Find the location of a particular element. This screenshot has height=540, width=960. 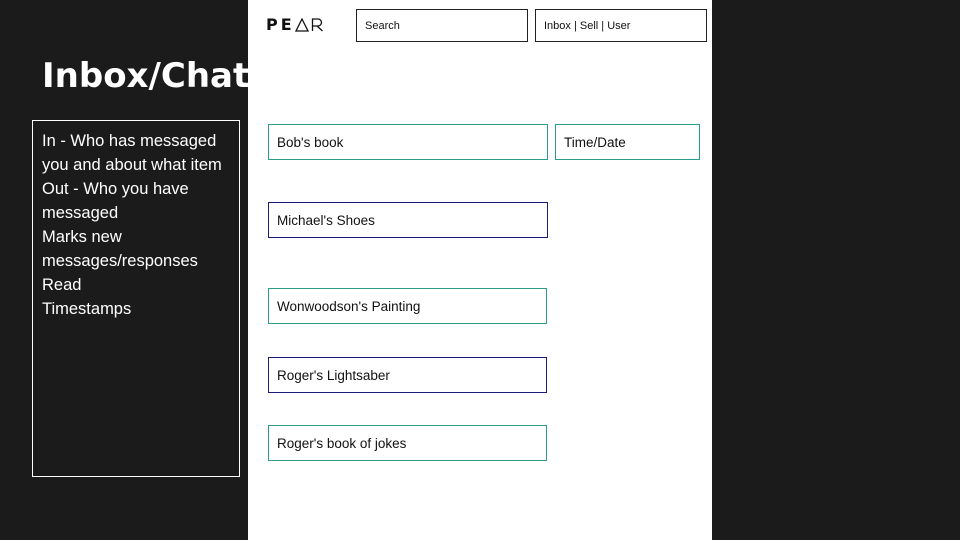

search-input: Search is located at coordinates (442, 25).